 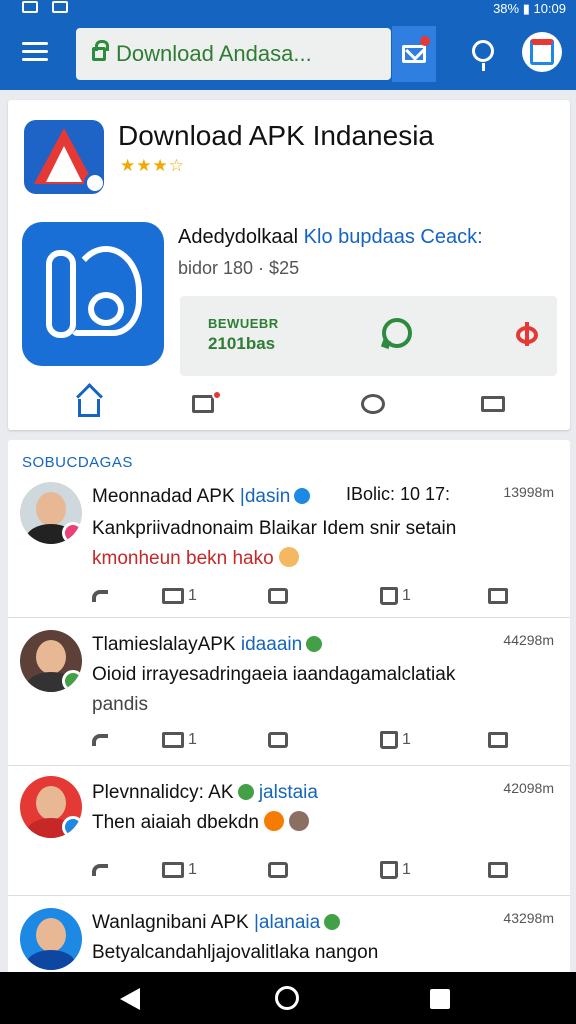 What do you see at coordinates (130, 999) in the screenshot?
I see `back-icon` at bounding box center [130, 999].